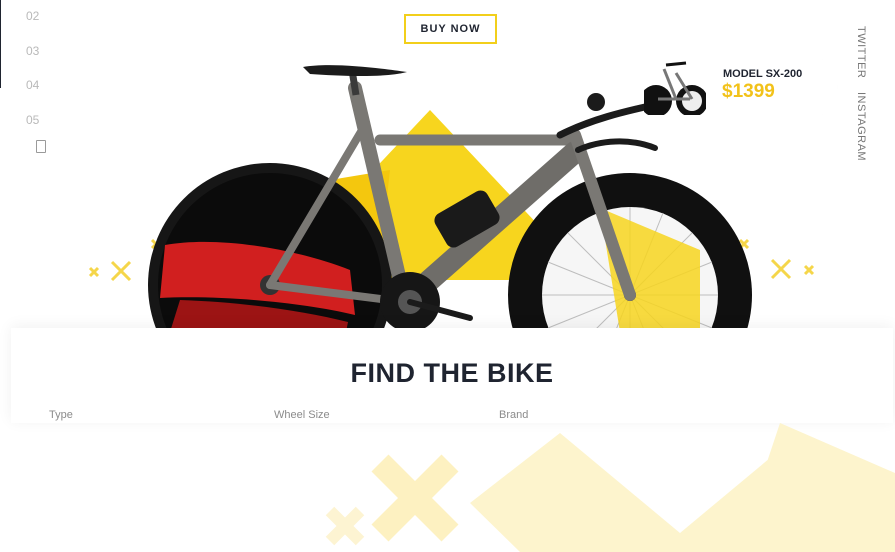 This screenshot has height=552, width=895. I want to click on product-card: MODEL SX-200 $1399, so click(741, 87).